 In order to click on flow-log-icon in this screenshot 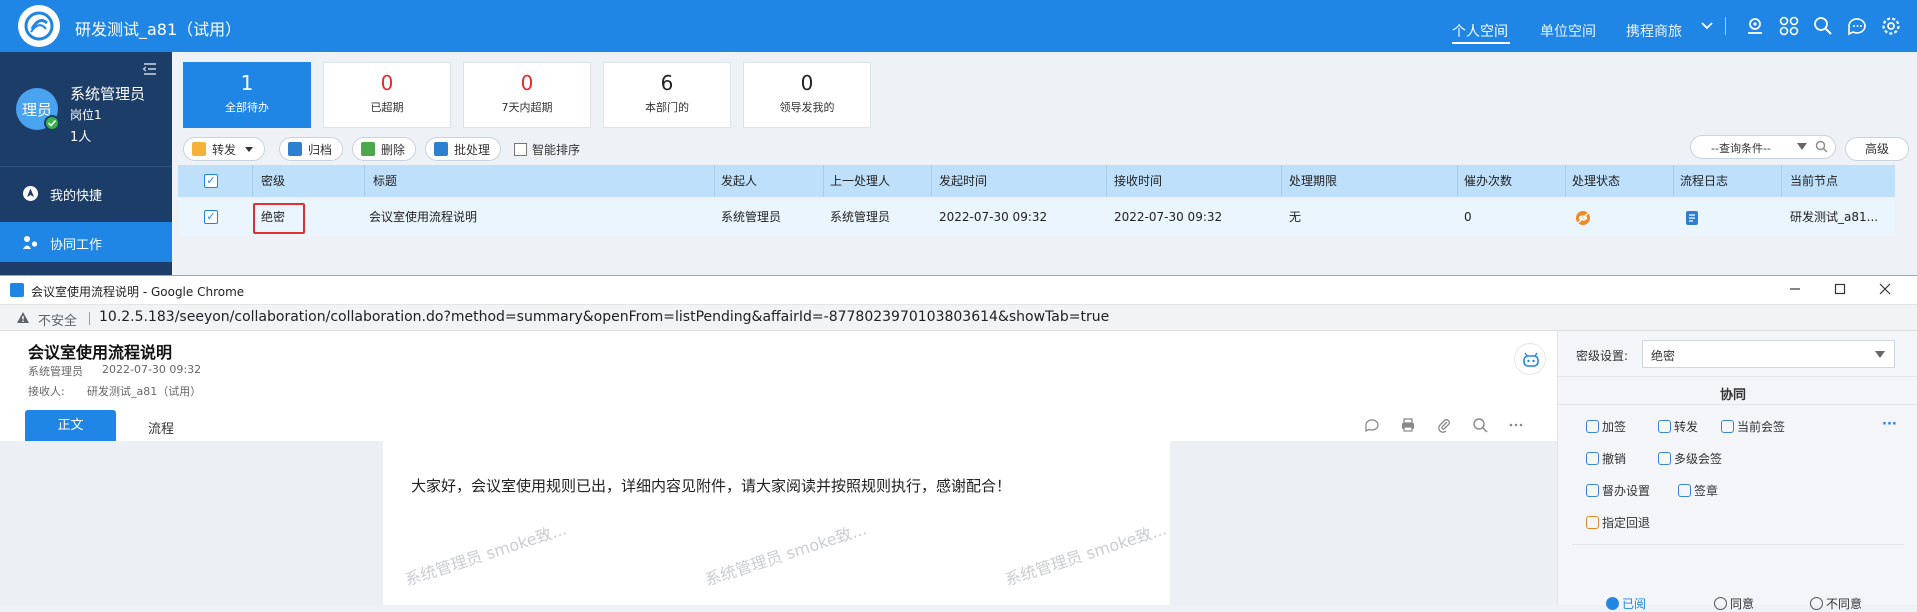, I will do `click(1692, 219)`.